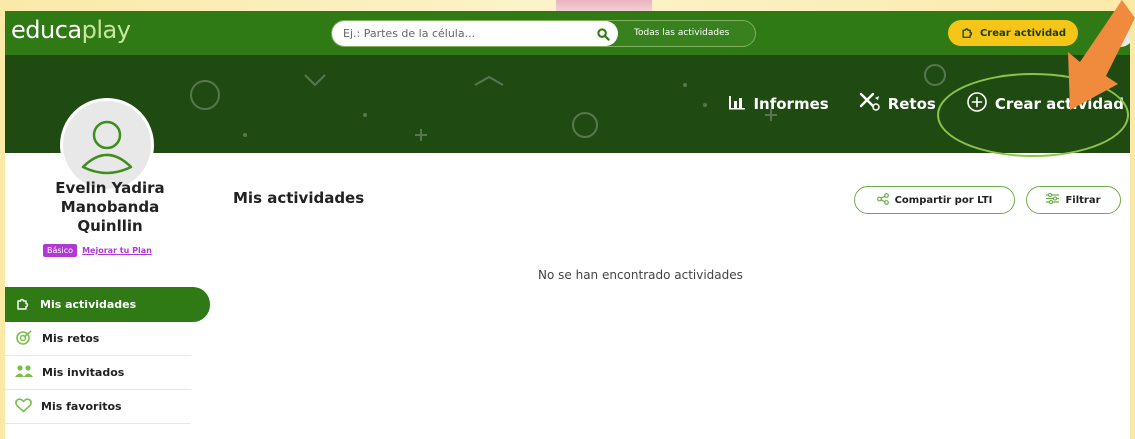  Describe the element at coordinates (88, 304) in the screenshot. I see `sidebar-item-label: Mis actividades` at that location.